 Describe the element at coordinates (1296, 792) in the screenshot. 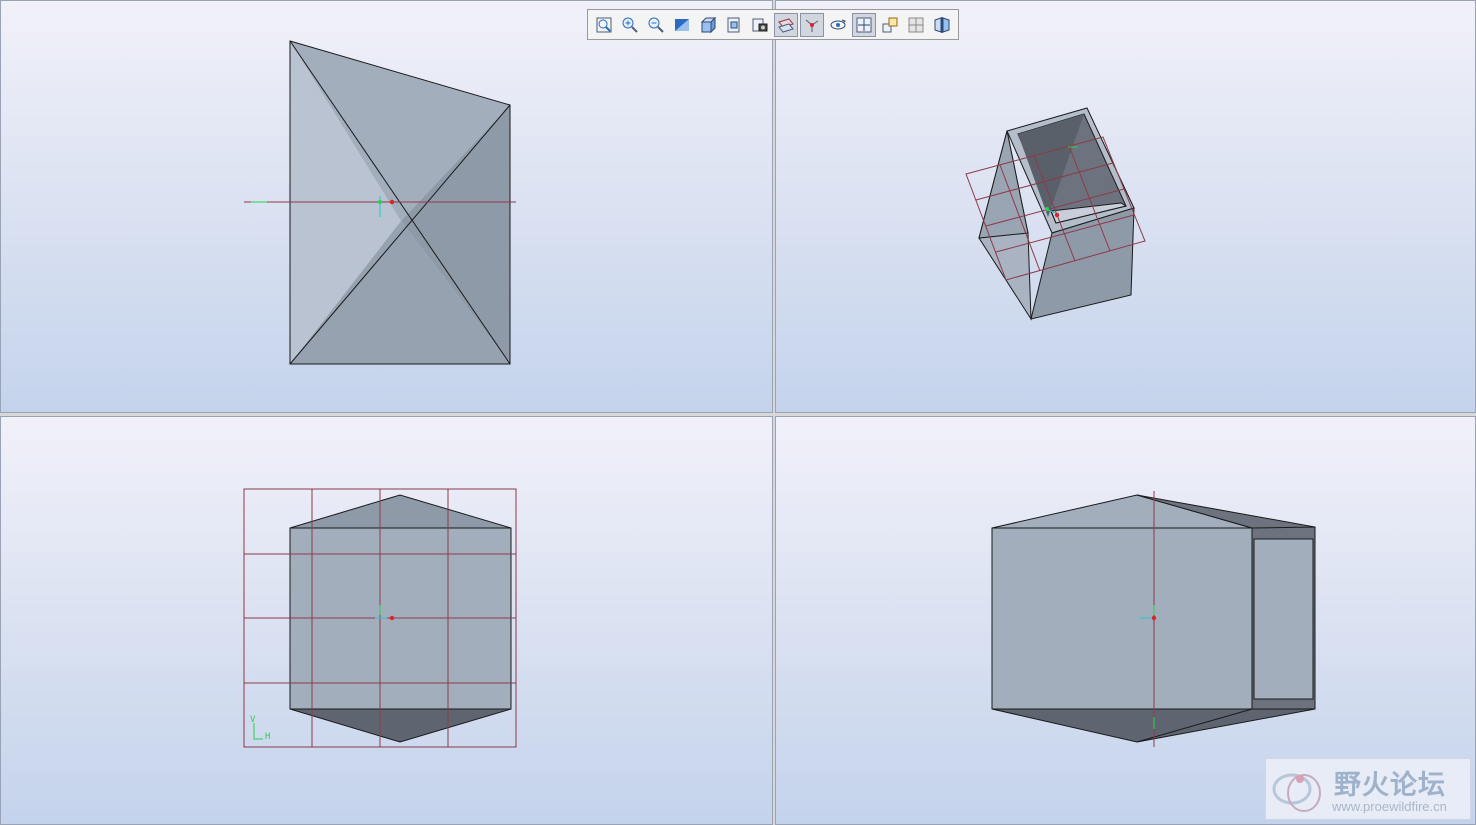

I see `forum-logo-icon` at that location.